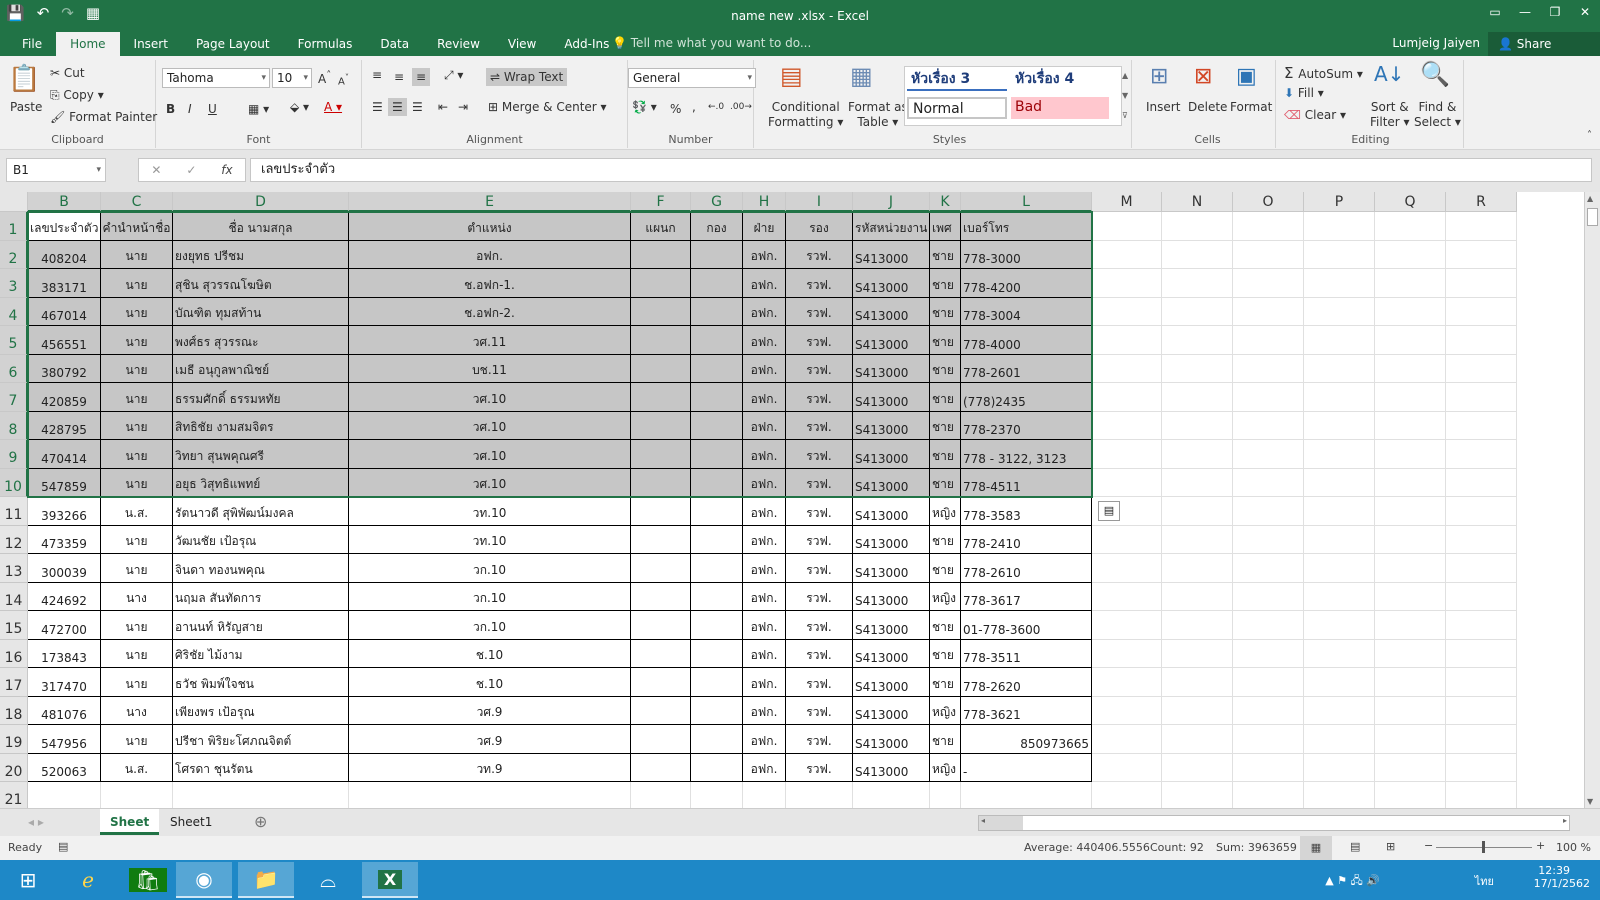 The width and height of the screenshot is (1600, 900). I want to click on align-right-icon: ☰, so click(417, 107).